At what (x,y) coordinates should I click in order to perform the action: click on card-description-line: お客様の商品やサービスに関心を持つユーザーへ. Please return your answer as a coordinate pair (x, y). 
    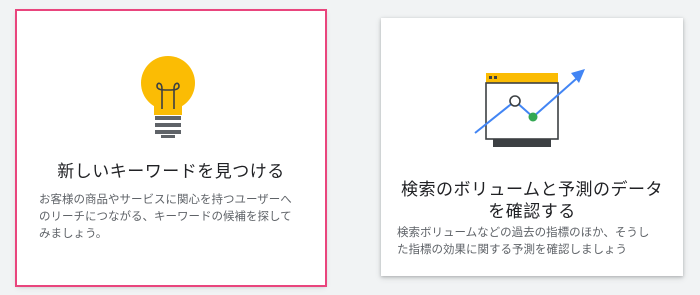
    Looking at the image, I should click on (165, 199).